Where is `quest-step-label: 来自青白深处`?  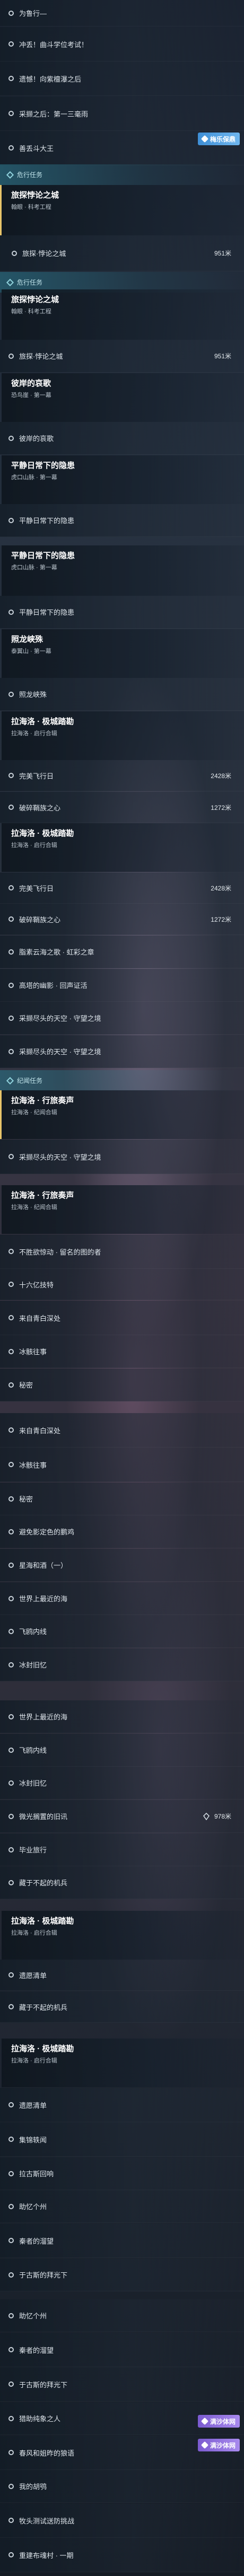
quest-step-label: 来自青白深处 is located at coordinates (40, 1430).